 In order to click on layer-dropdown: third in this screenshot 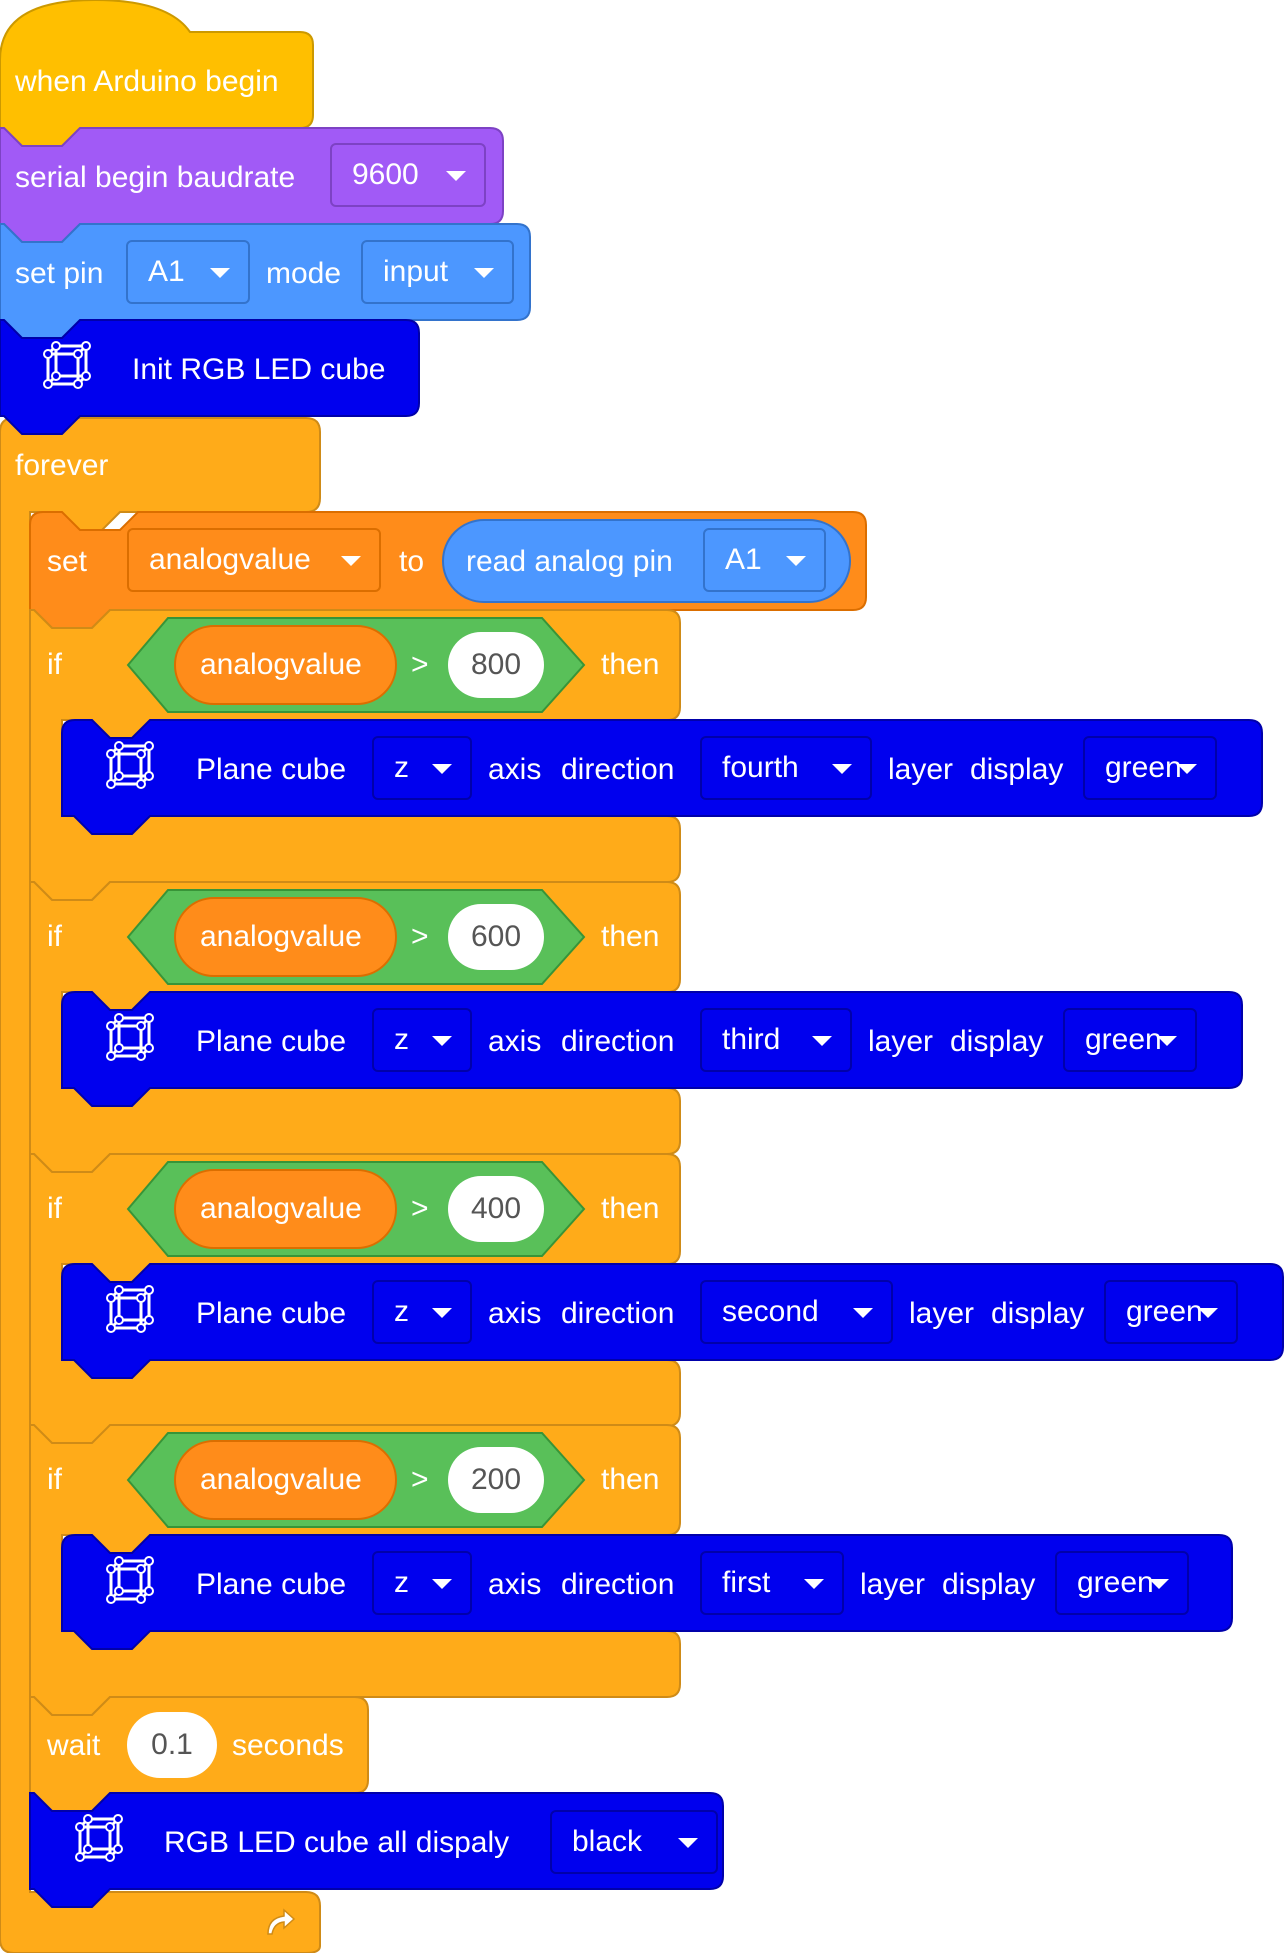, I will do `click(776, 1040)`.